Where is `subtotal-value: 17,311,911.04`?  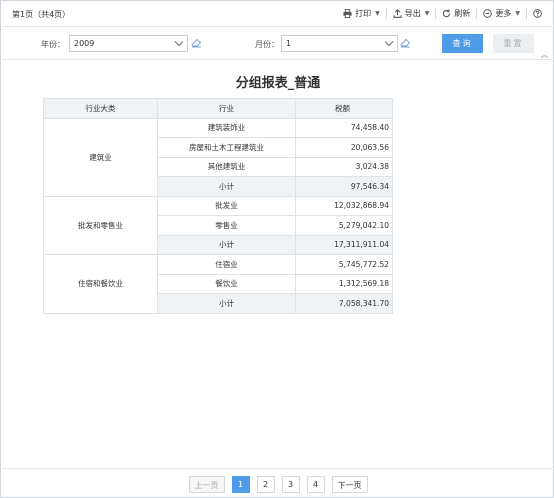
subtotal-value: 17,311,911.04 is located at coordinates (344, 244).